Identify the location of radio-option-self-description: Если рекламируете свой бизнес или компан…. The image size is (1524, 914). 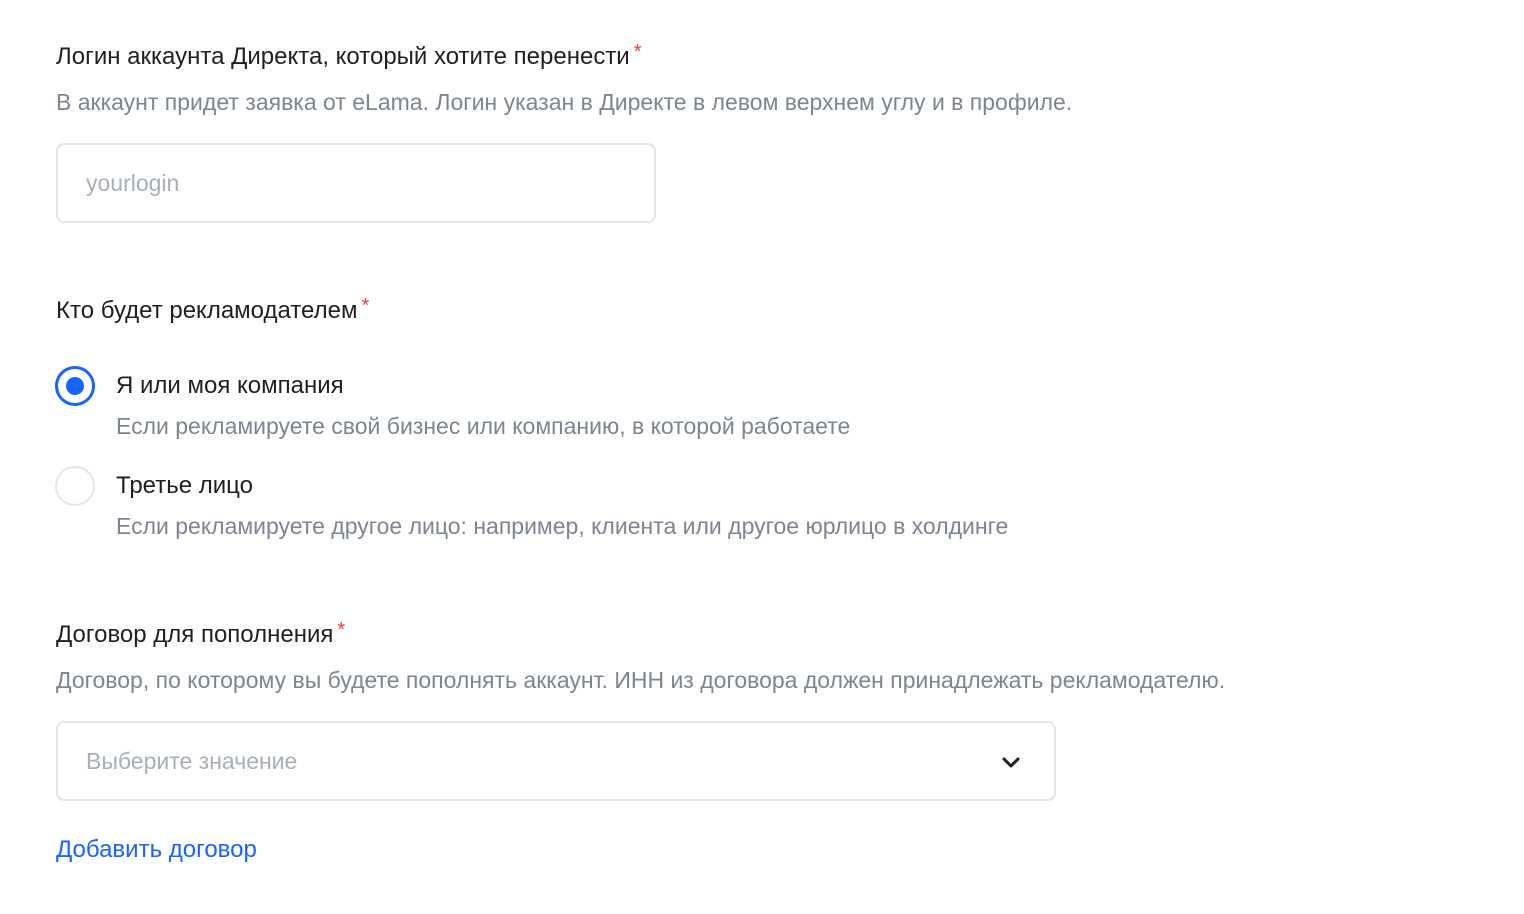
(483, 426).